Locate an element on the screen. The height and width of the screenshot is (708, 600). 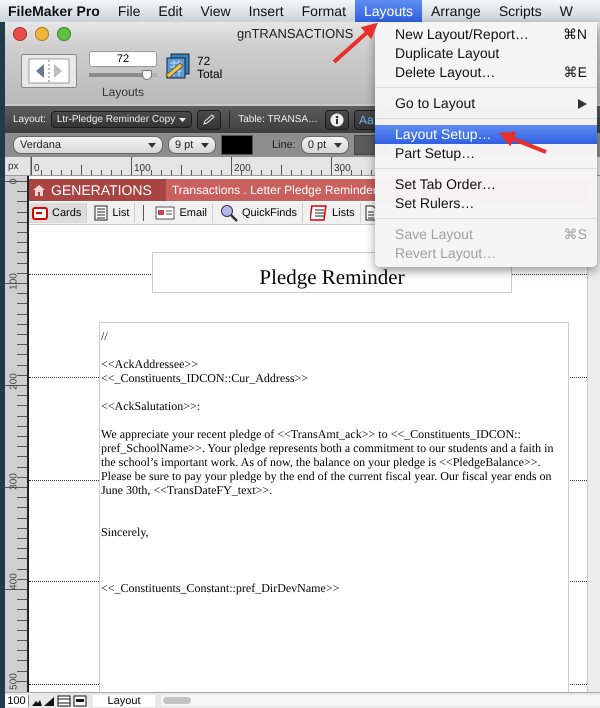
layout-label: Layout: is located at coordinates (29, 119).